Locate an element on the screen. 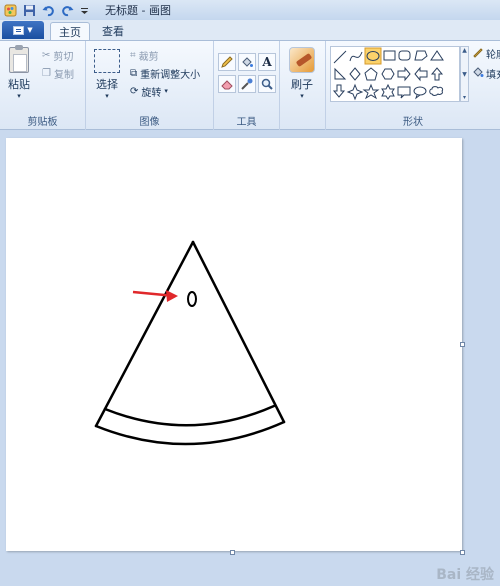 This screenshot has height=586, width=500. rotate-button: ⟳ 旋转 ▾ is located at coordinates (149, 91).